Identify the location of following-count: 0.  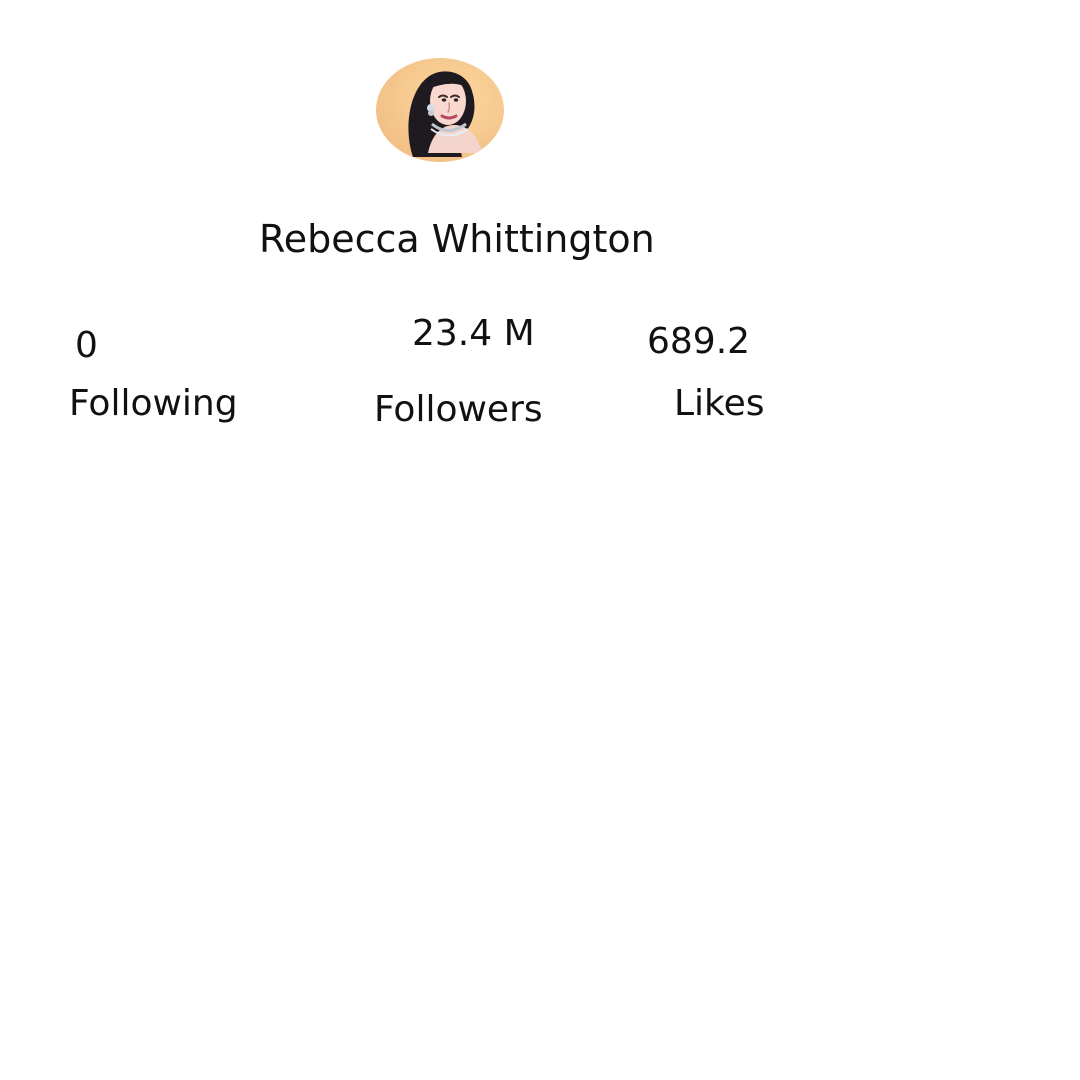
(86, 346).